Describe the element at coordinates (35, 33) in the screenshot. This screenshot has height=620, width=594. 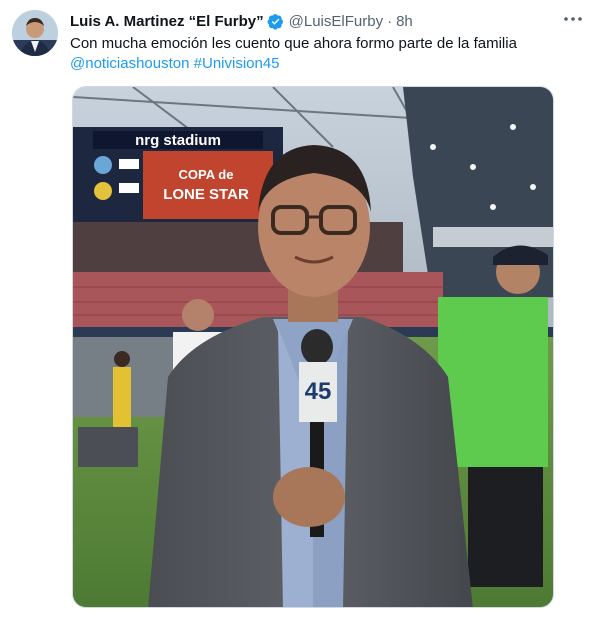
I see `avatar` at that location.